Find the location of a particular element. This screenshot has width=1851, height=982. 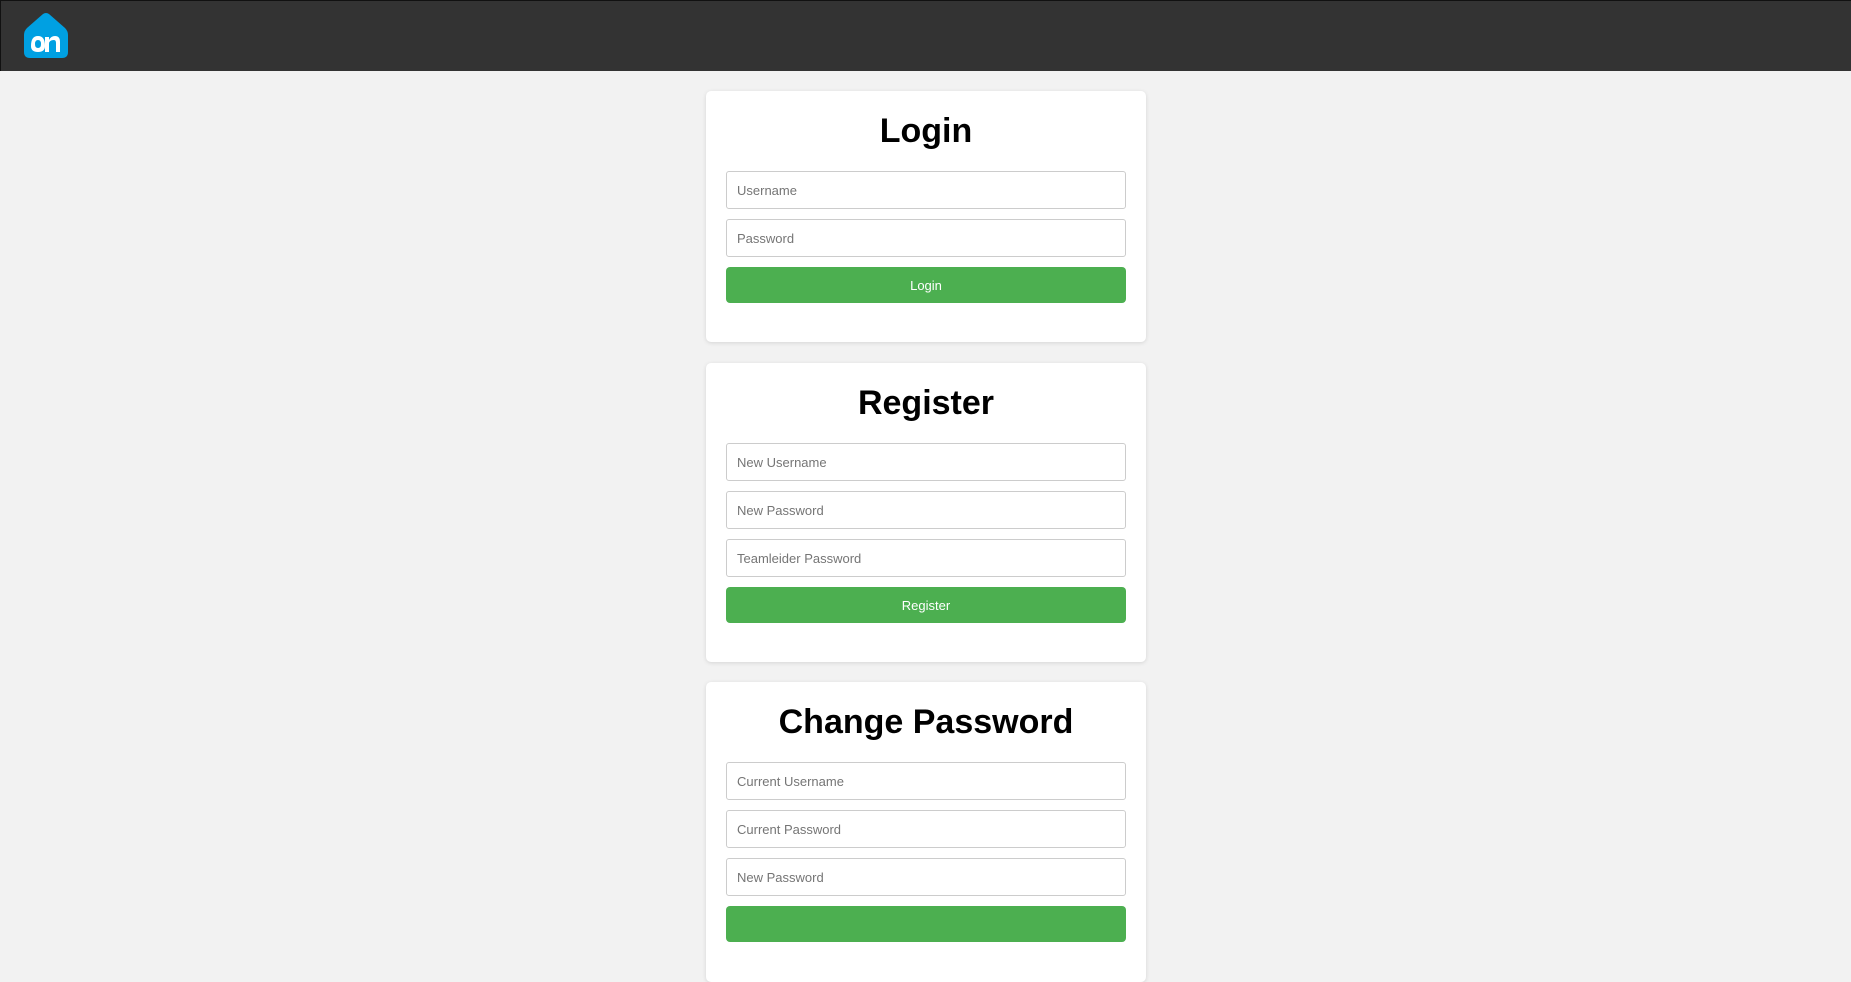

password-input is located at coordinates (926, 238).